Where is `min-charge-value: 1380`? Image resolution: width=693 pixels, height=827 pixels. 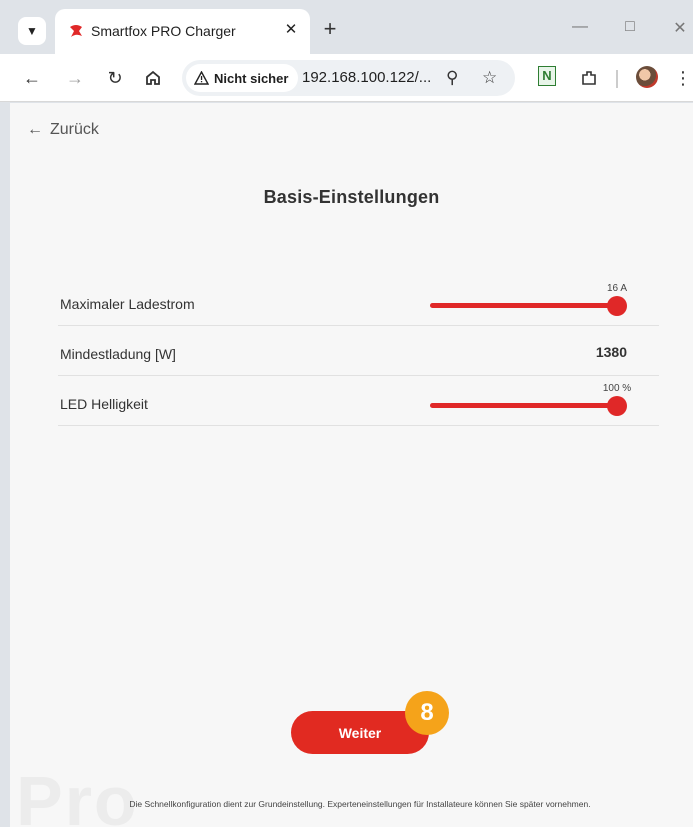 min-charge-value: 1380 is located at coordinates (611, 352).